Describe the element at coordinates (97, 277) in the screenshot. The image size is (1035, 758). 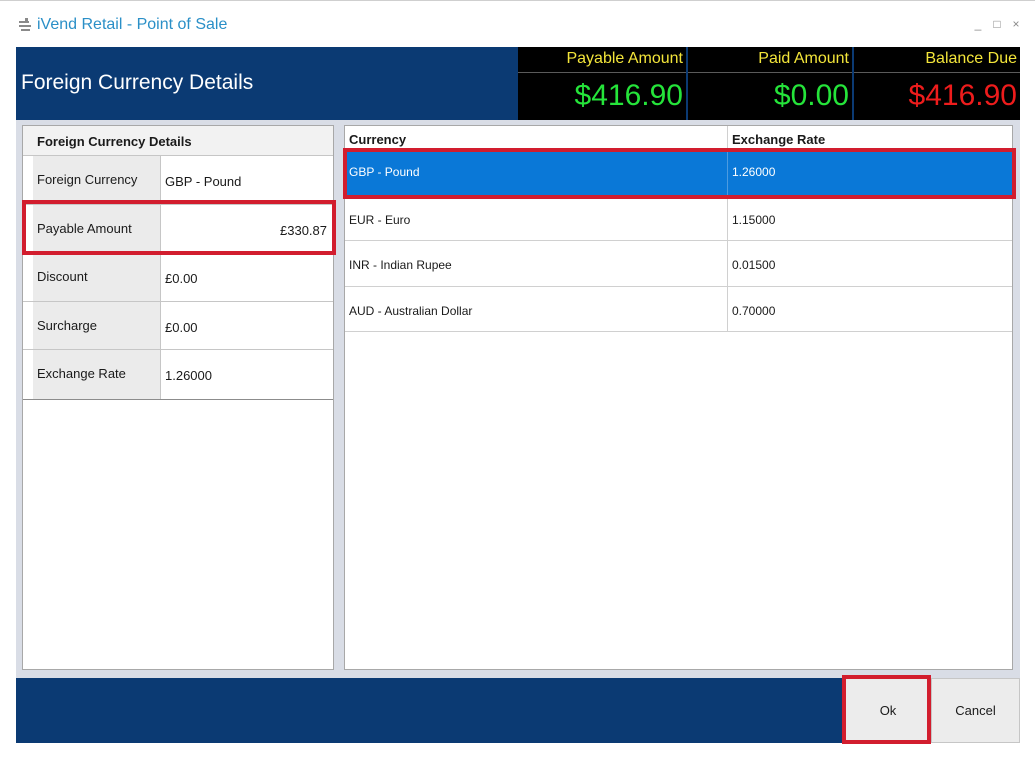
I see `discount-label: Discount` at that location.